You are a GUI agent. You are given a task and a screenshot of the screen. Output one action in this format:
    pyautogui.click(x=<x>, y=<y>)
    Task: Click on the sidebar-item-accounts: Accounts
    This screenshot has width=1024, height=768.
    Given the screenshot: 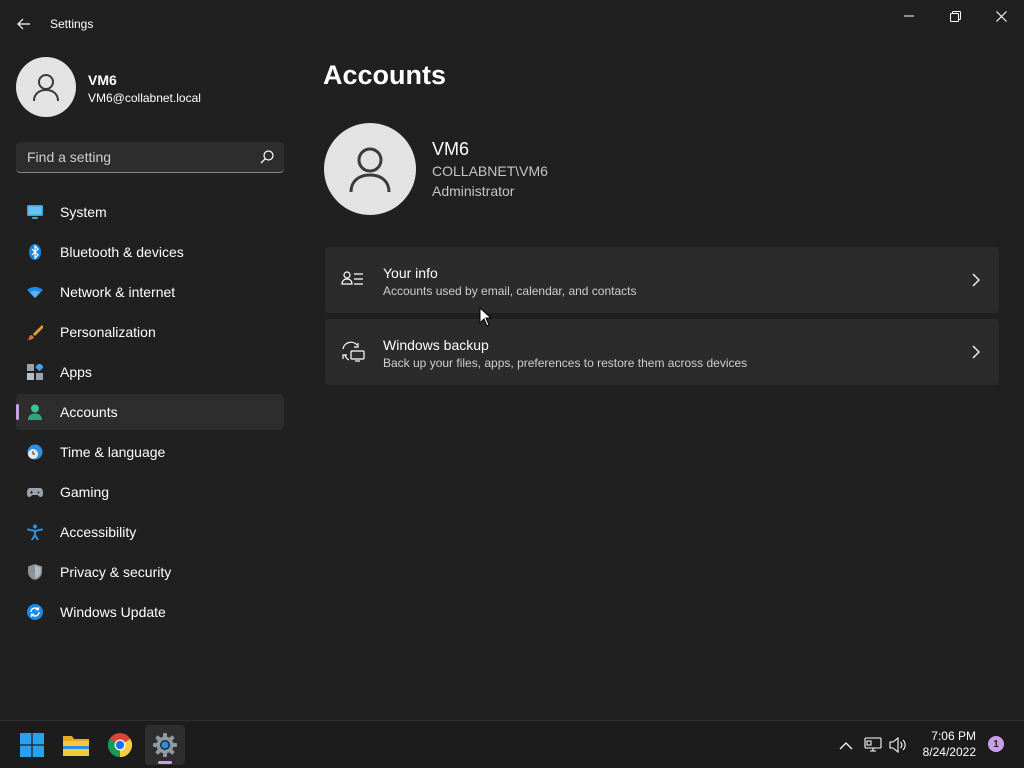 What is the action you would take?
    pyautogui.click(x=150, y=412)
    